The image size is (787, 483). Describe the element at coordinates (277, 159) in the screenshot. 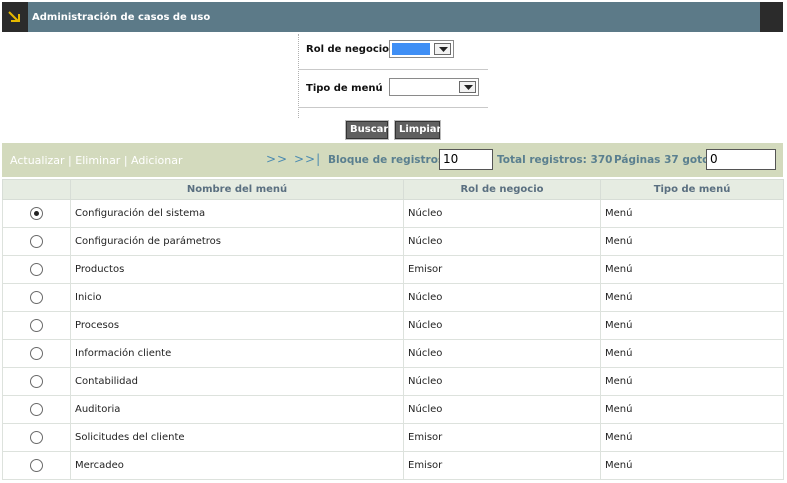

I see `next-page-button: >>` at that location.